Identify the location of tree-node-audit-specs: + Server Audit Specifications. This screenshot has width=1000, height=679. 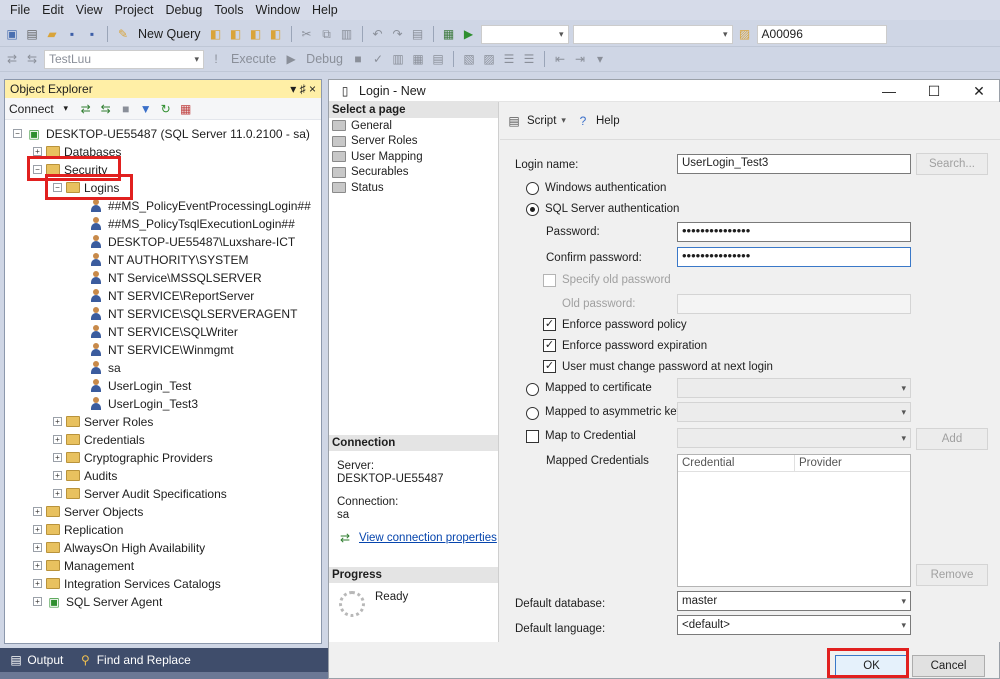
(140, 493).